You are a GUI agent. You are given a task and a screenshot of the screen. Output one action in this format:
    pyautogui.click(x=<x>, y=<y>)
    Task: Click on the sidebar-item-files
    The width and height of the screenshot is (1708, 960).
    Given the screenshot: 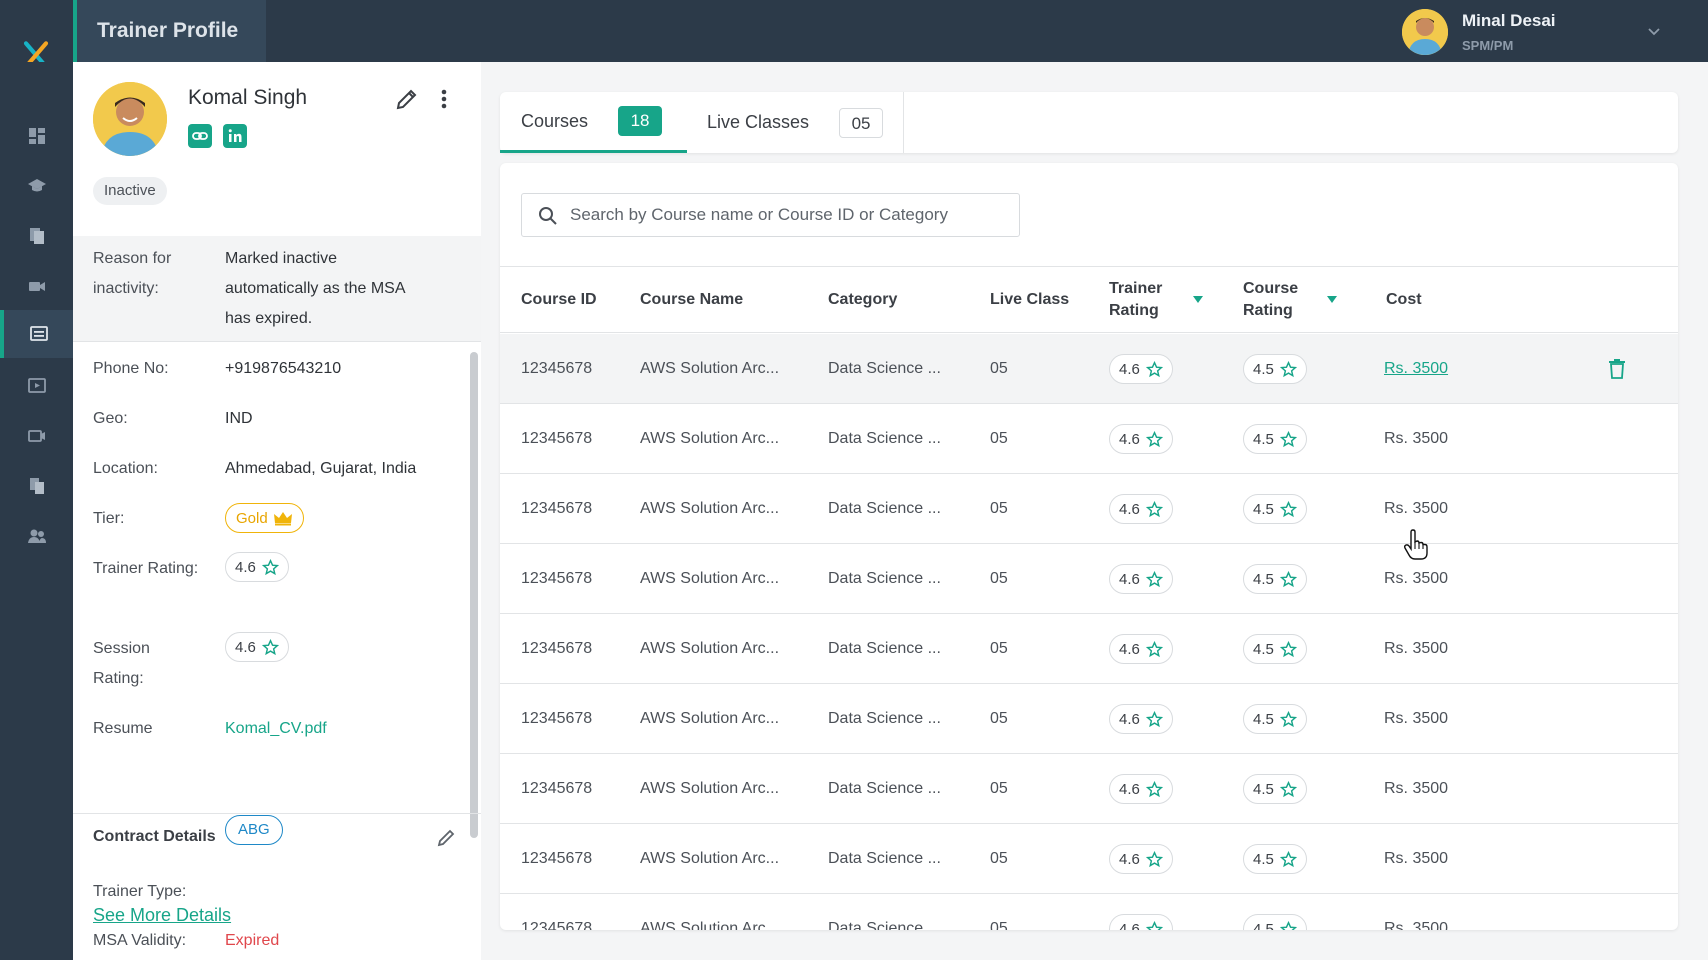 What is the action you would take?
    pyautogui.click(x=36, y=486)
    